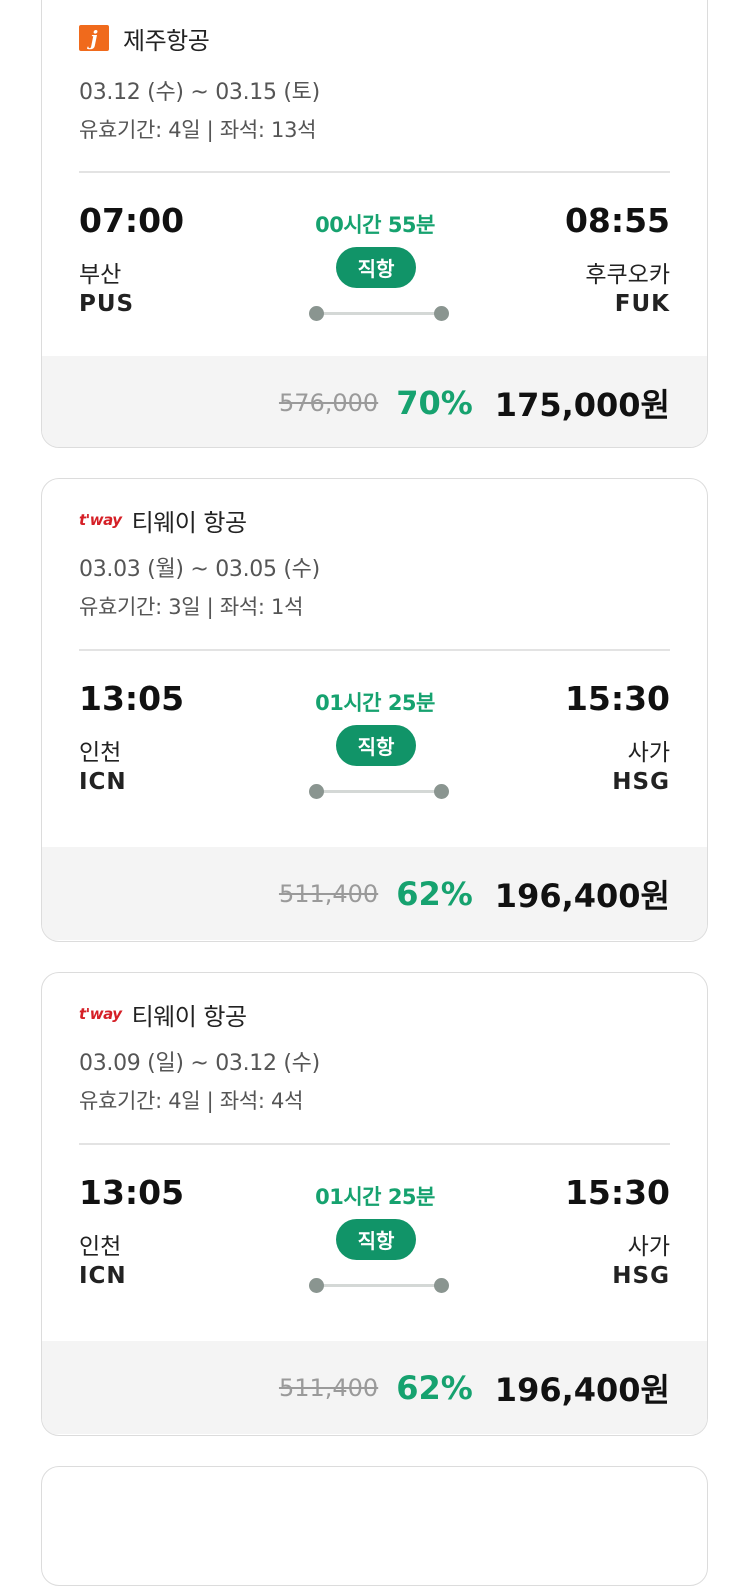 Image resolution: width=750 pixels, height=1586 pixels. Describe the element at coordinates (374, 1526) in the screenshot. I see `flight-card` at that location.